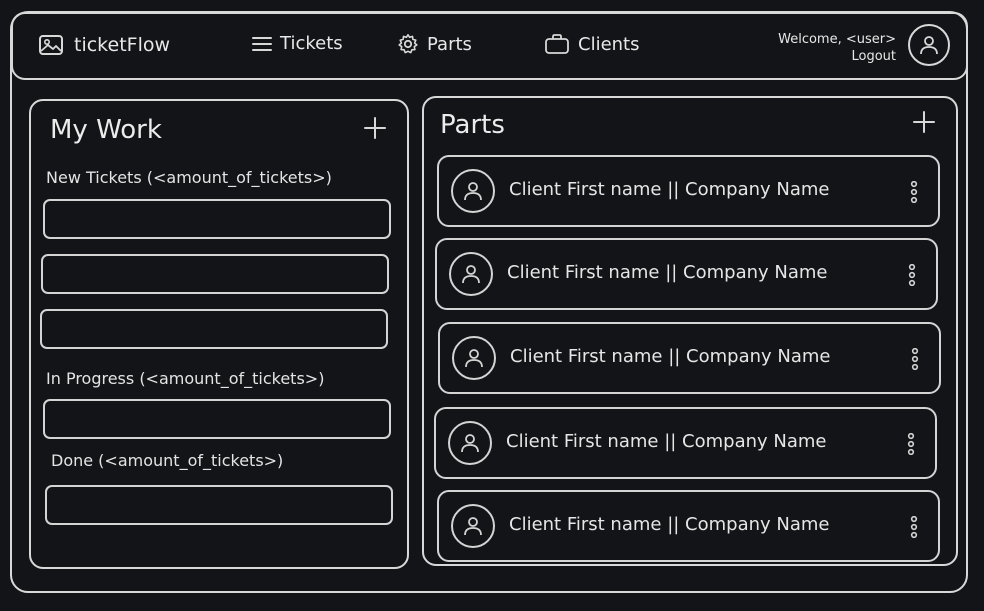 The width and height of the screenshot is (984, 611). I want to click on in-progress-slot, so click(217, 419).